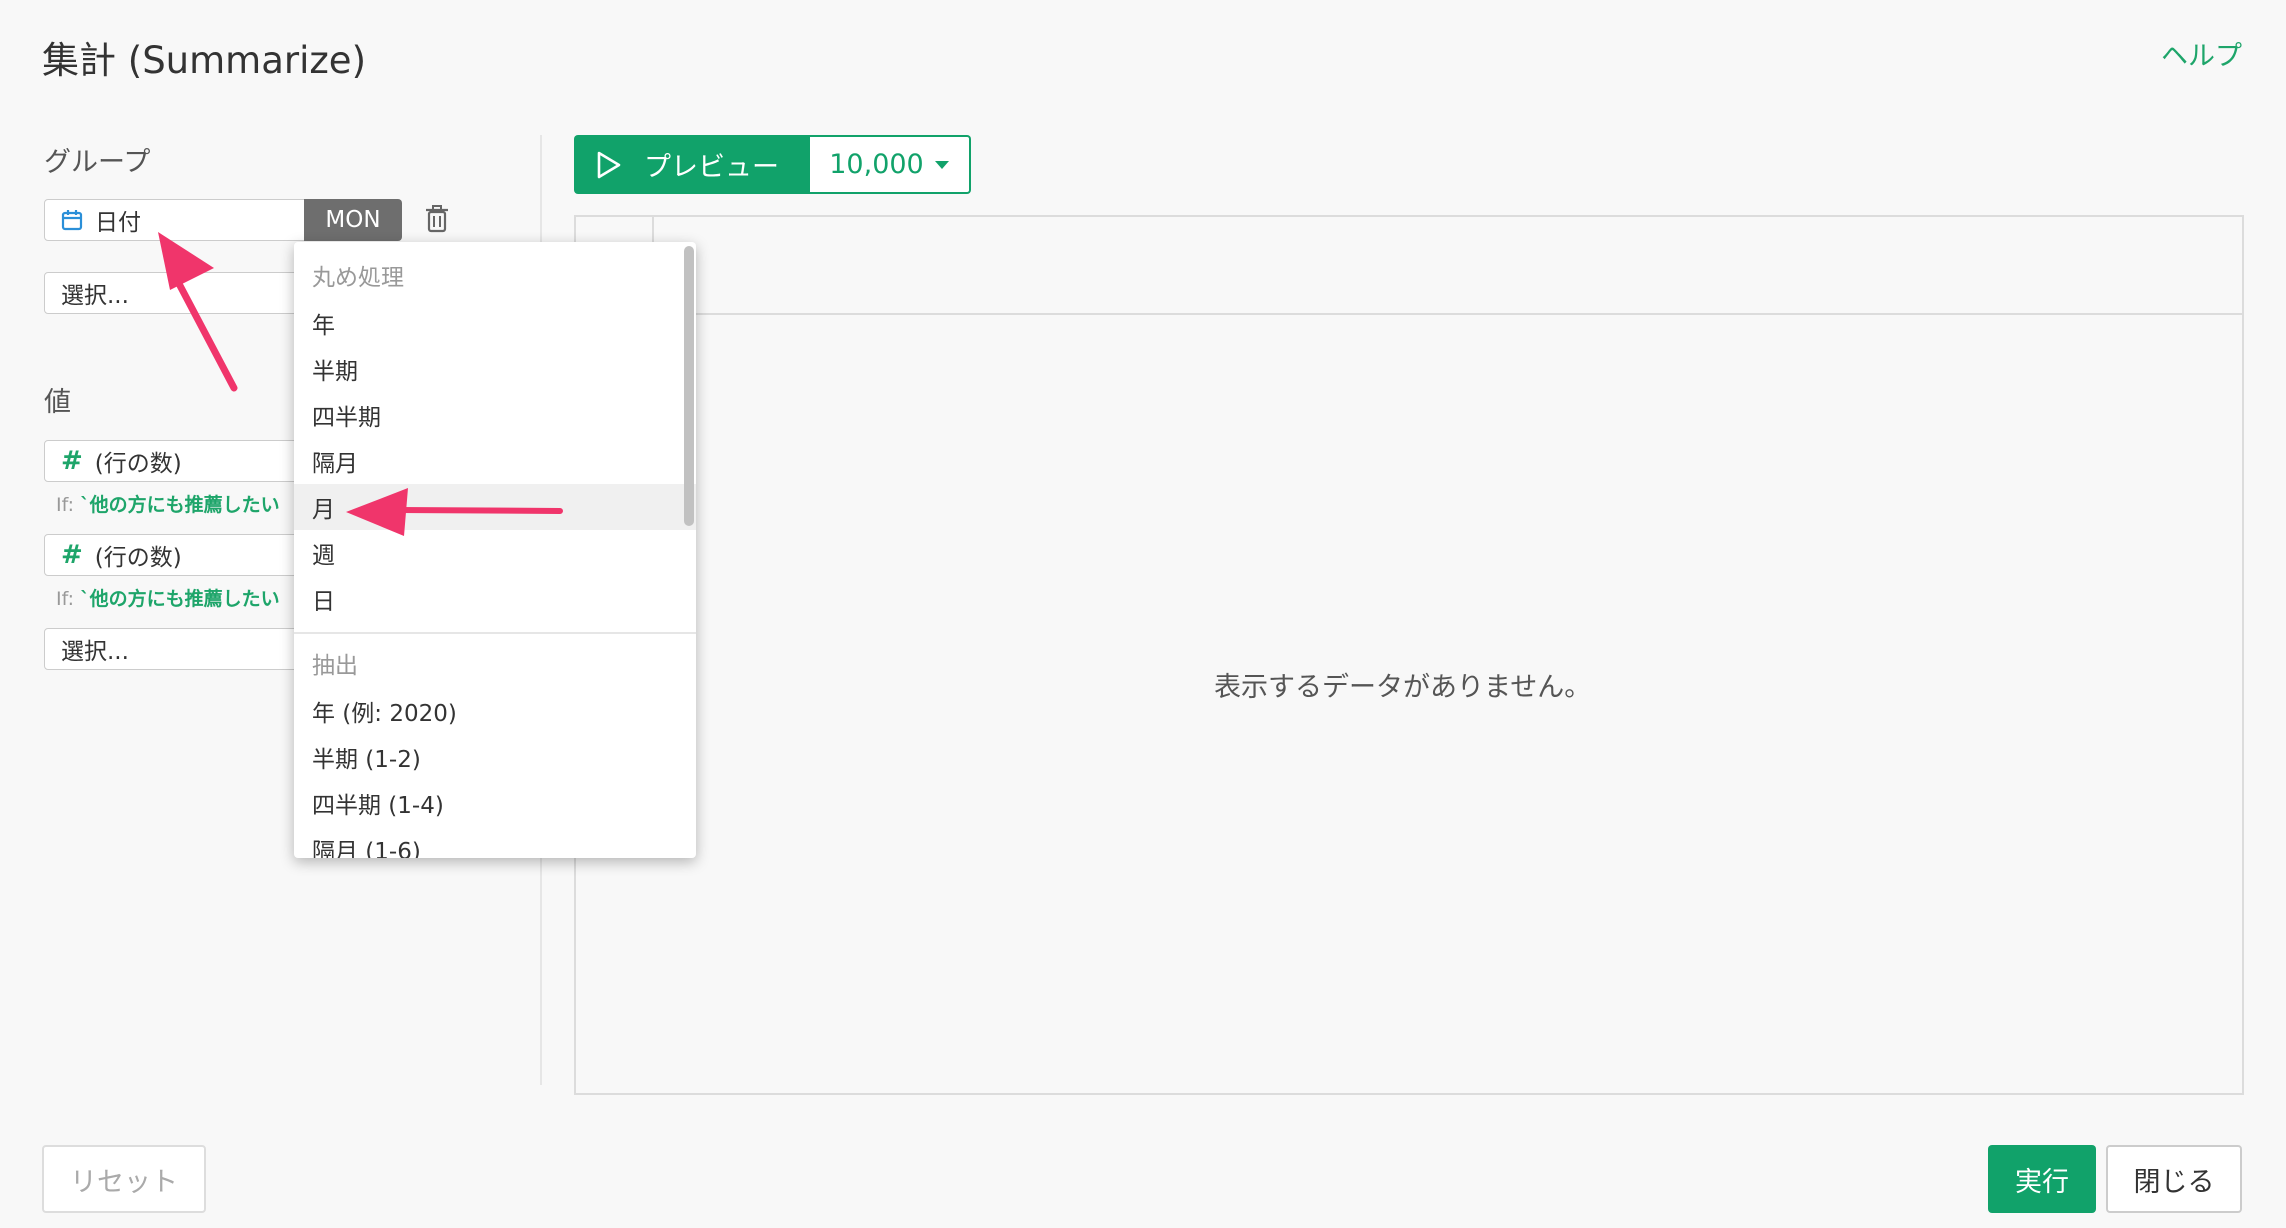 This screenshot has width=2286, height=1228. I want to click on value-condition-2: If: `他の方にも推薦したい, so click(168, 597).